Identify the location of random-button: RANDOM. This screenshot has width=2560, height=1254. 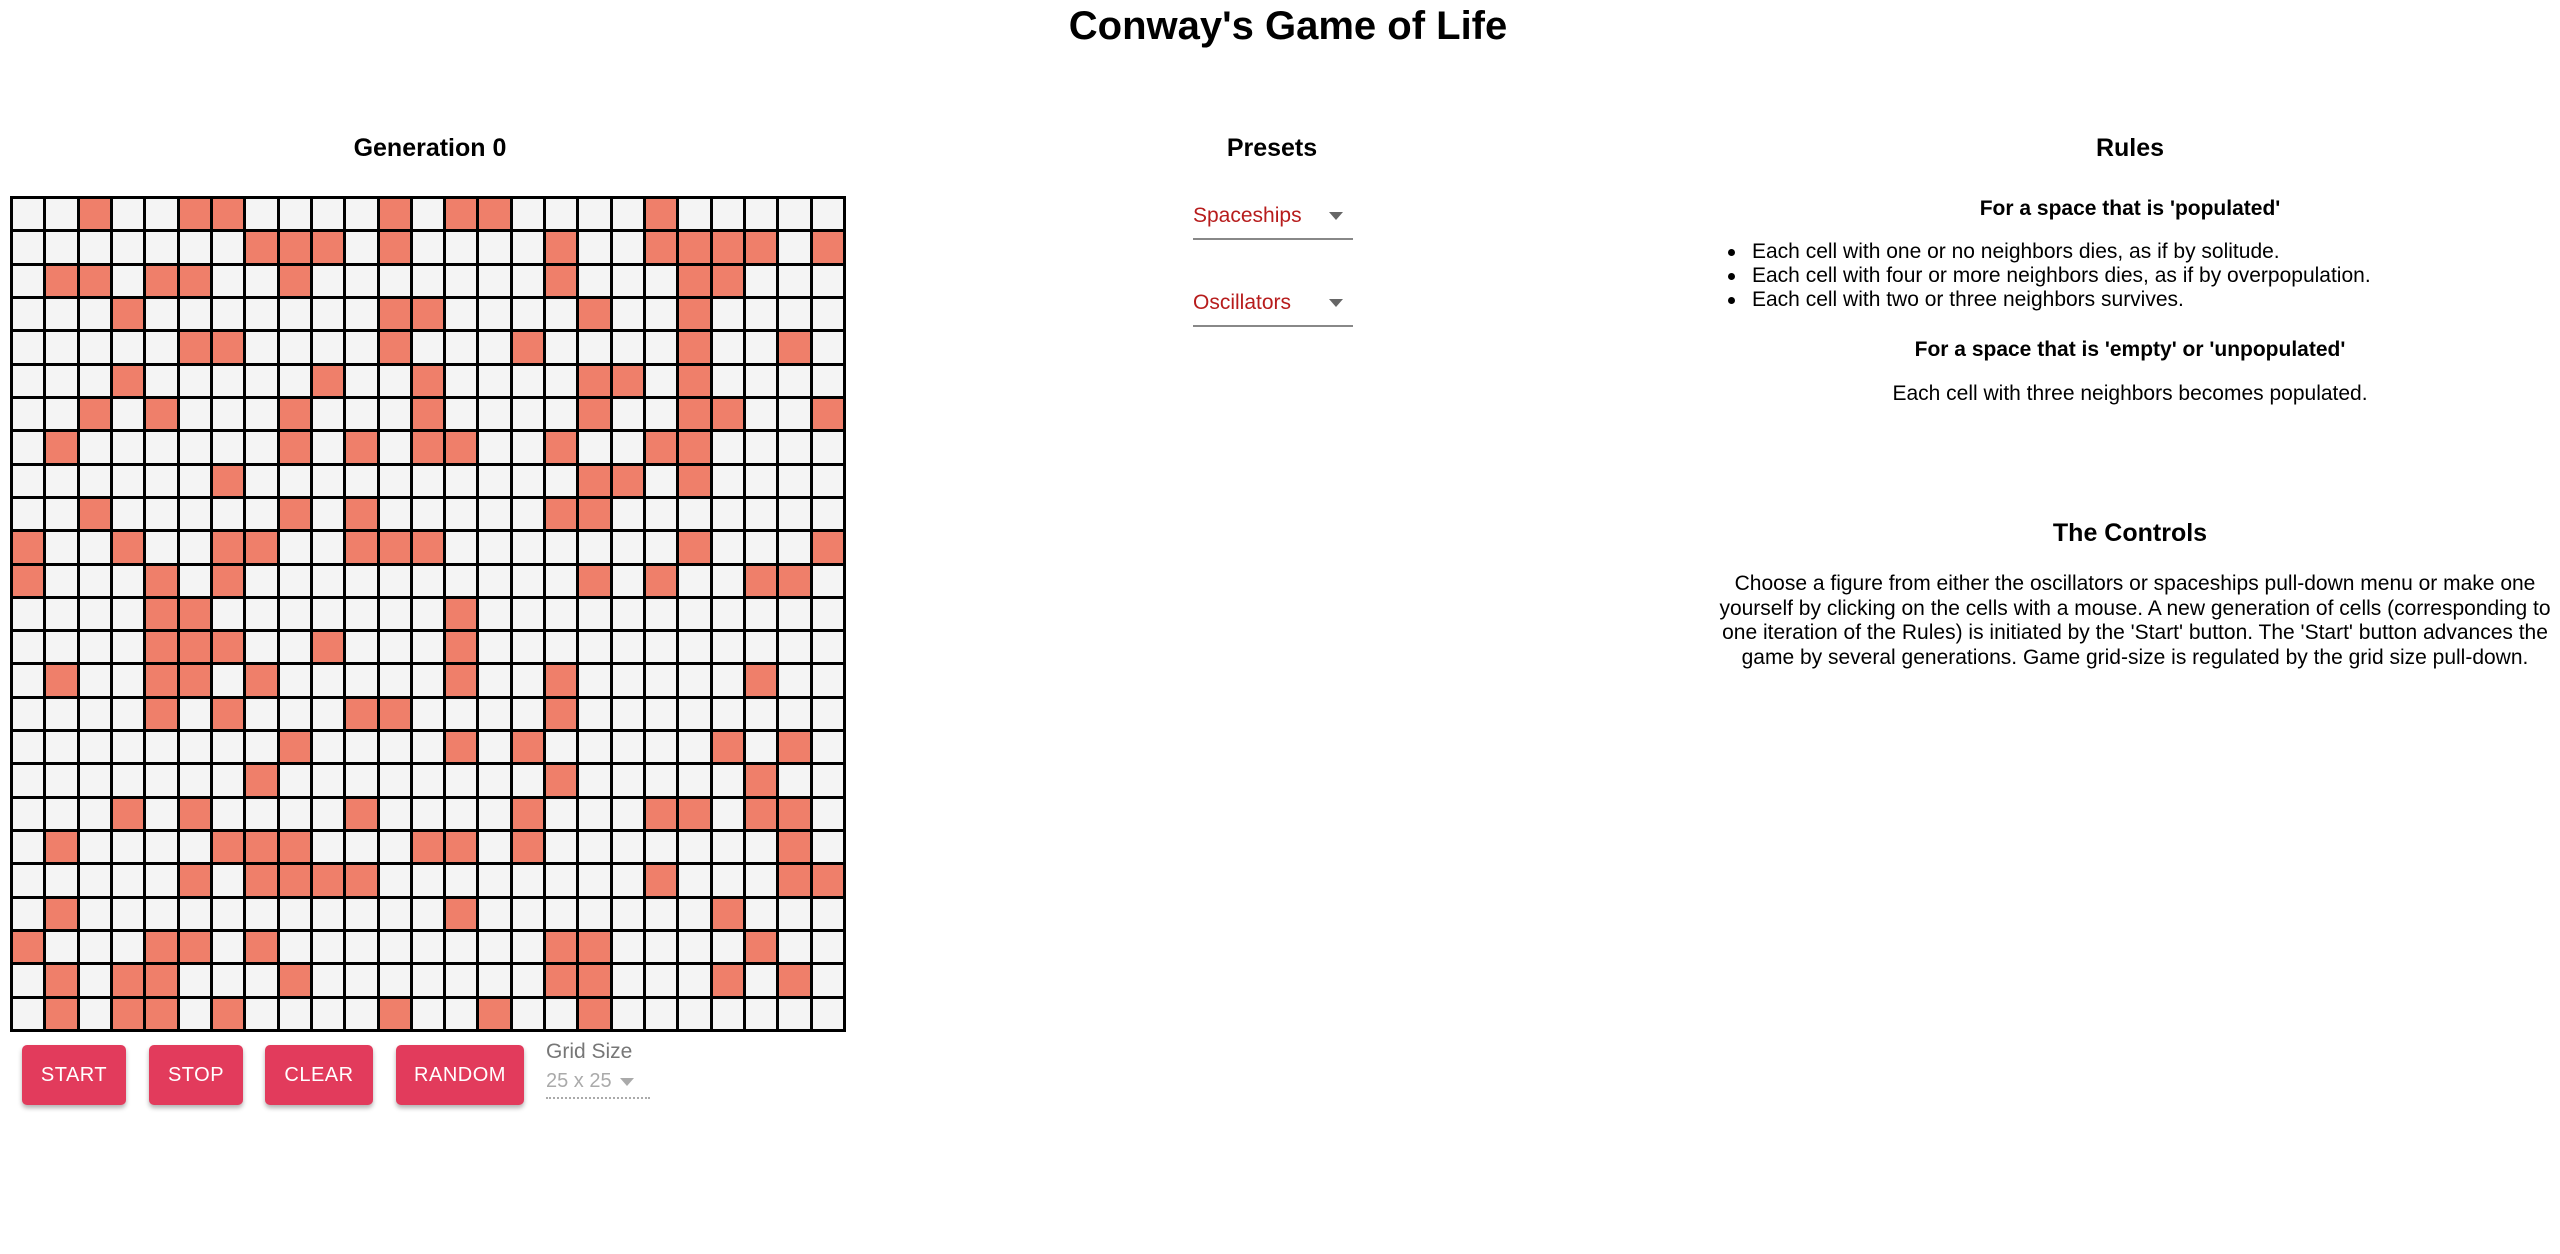
(460, 1075).